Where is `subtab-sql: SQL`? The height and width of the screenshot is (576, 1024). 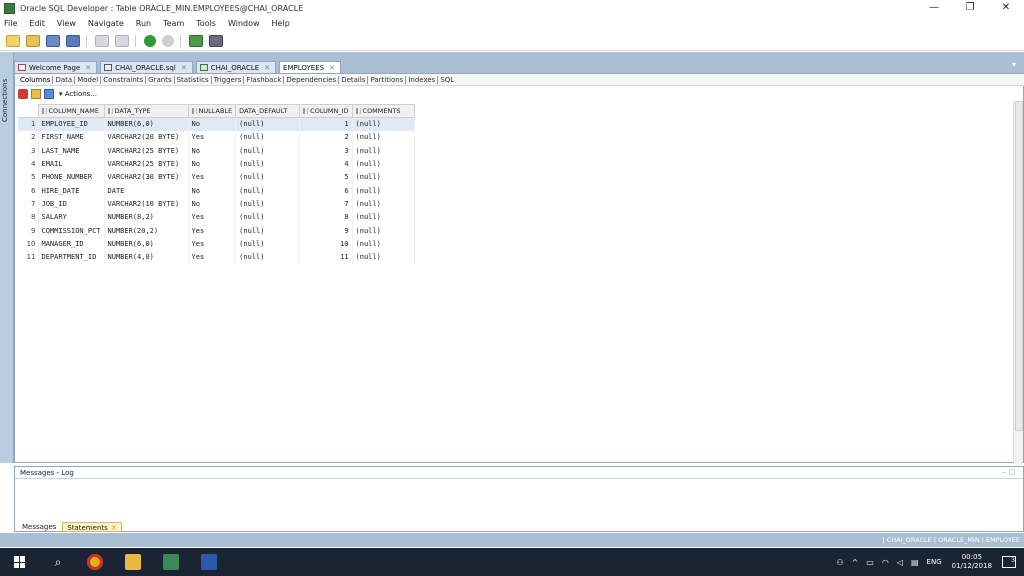
subtab-sql: SQL is located at coordinates (447, 80).